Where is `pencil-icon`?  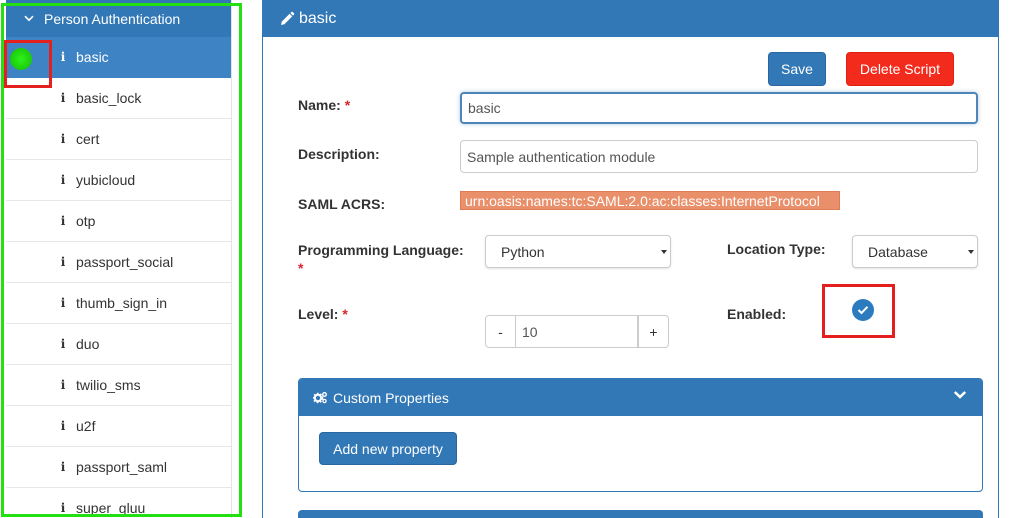 pencil-icon is located at coordinates (288, 18).